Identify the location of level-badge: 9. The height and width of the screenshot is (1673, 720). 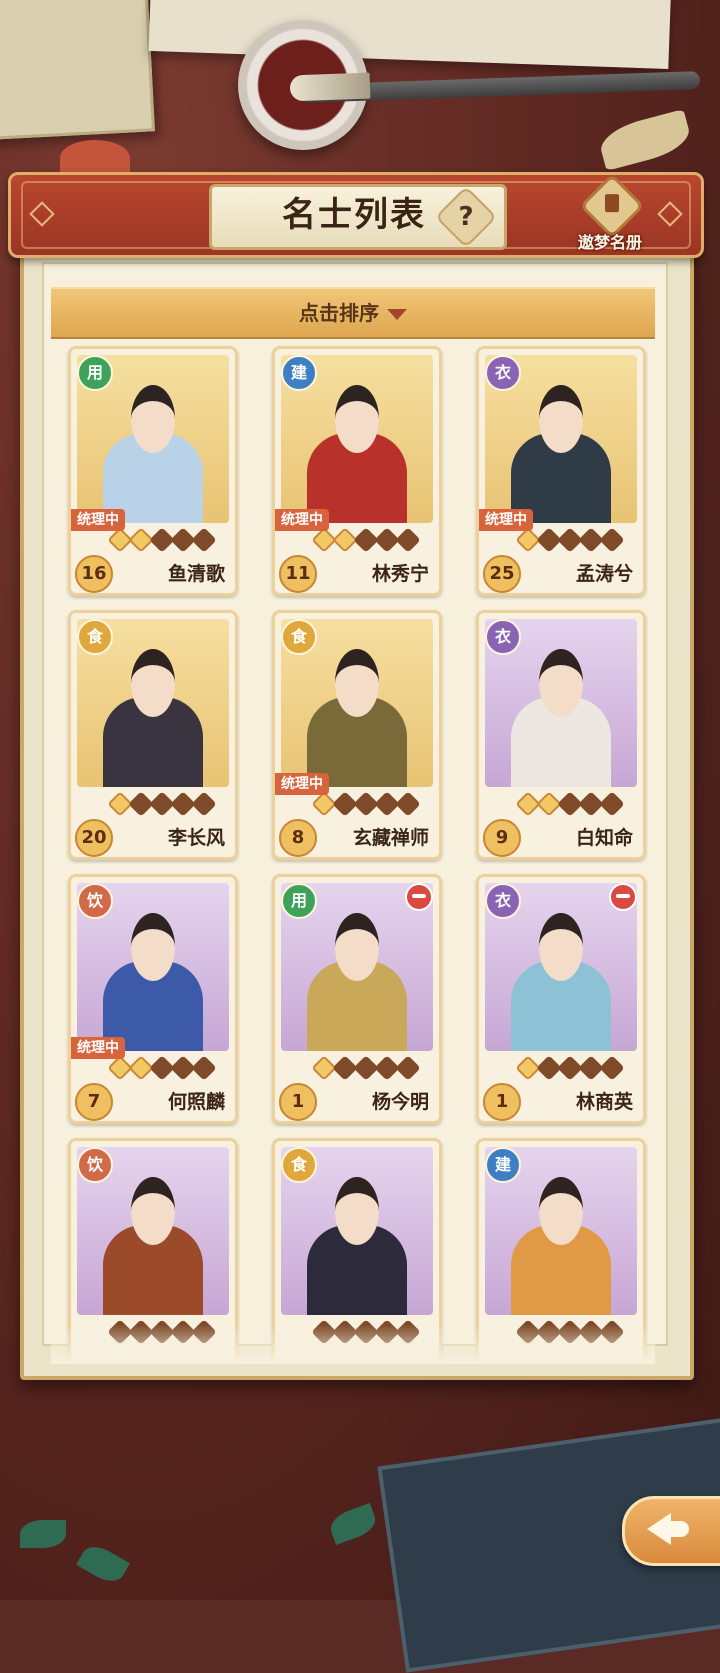
(502, 838).